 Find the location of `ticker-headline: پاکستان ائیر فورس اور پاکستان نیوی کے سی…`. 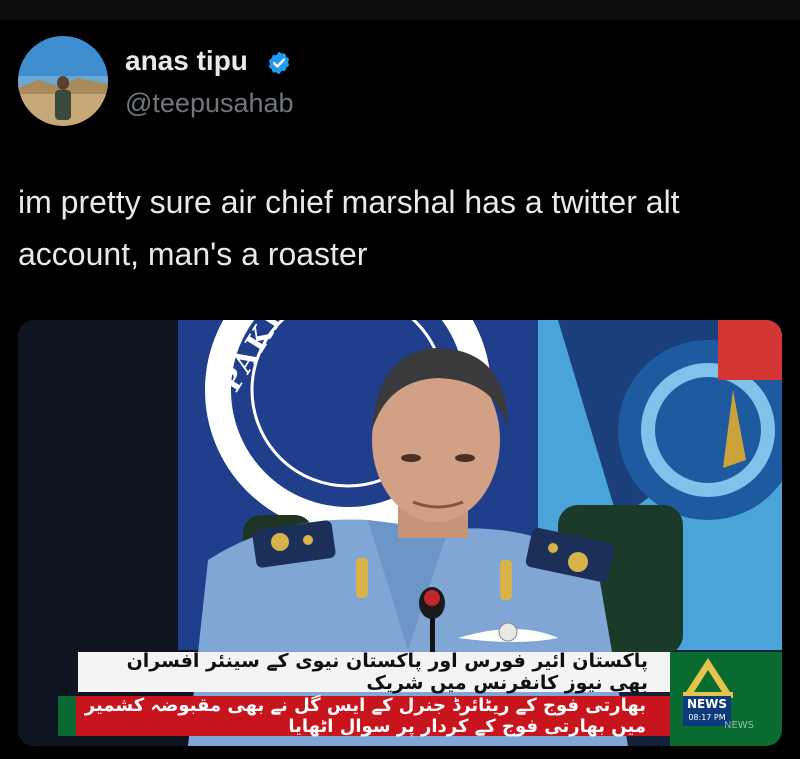

ticker-headline: پاکستان ائیر فورس اور پاکستان نیوی کے سی… is located at coordinates (387, 672).